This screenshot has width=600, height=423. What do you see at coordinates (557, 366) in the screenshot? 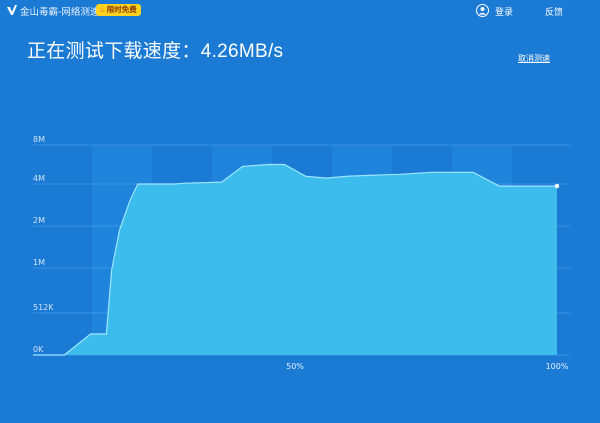
I see `x-tick-label: 100%` at bounding box center [557, 366].